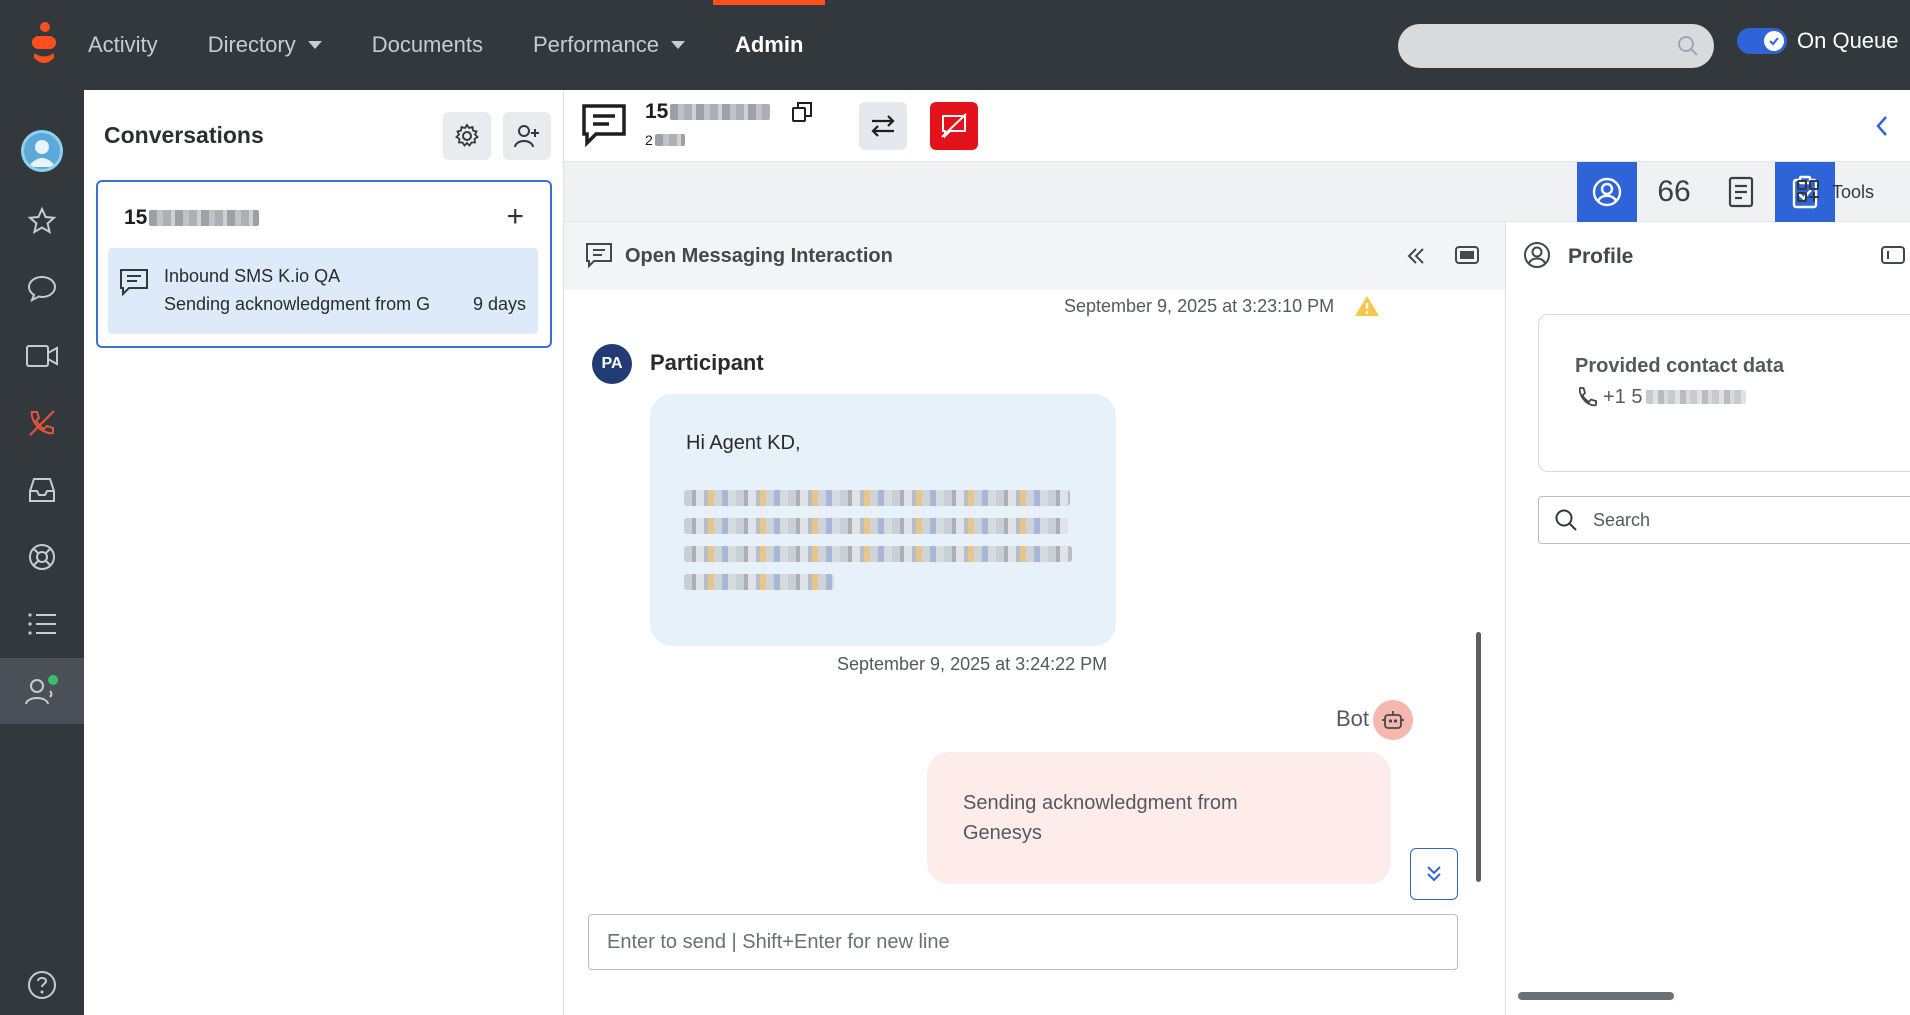  I want to click on list-icon, so click(42, 624).